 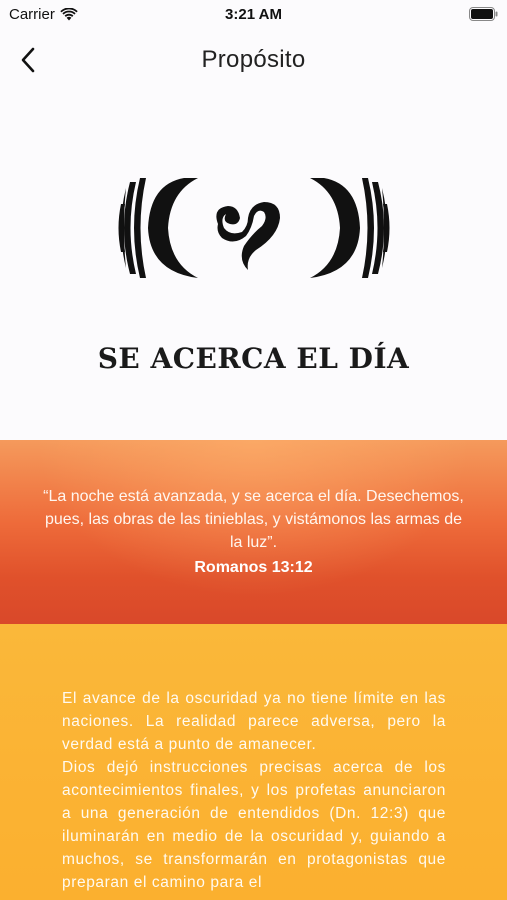 I want to click on navigation-bar: Propósito, so click(x=253, y=60).